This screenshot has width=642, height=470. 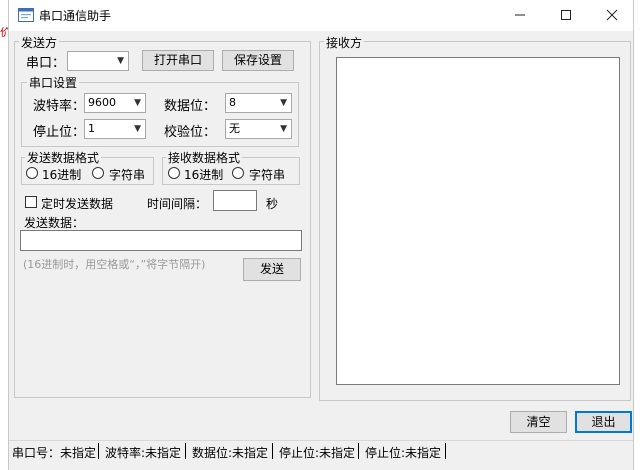 What do you see at coordinates (317, 453) in the screenshot?
I see `status-stopbits: 停止位:未指定` at bounding box center [317, 453].